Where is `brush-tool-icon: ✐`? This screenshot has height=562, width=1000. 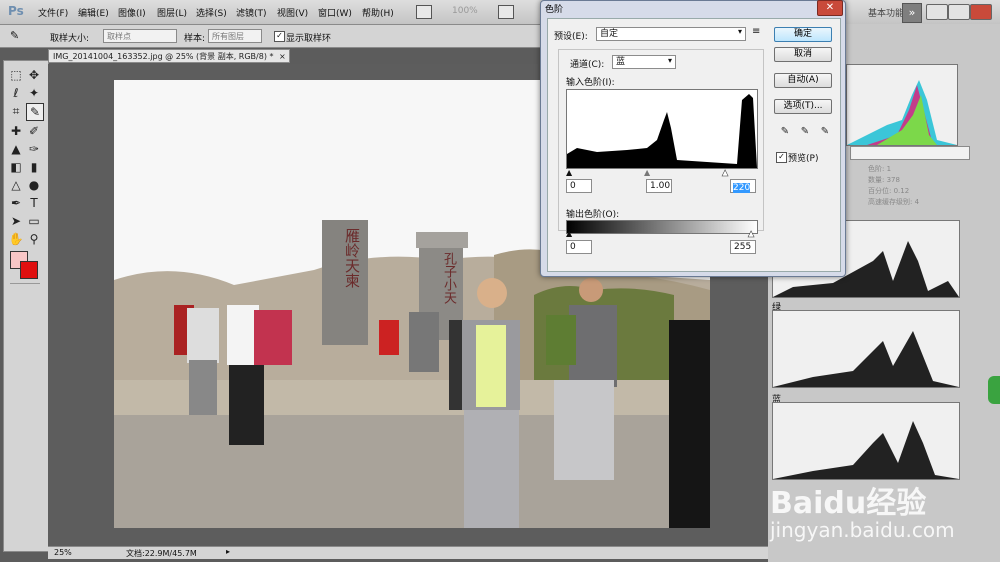 brush-tool-icon: ✐ is located at coordinates (34, 131).